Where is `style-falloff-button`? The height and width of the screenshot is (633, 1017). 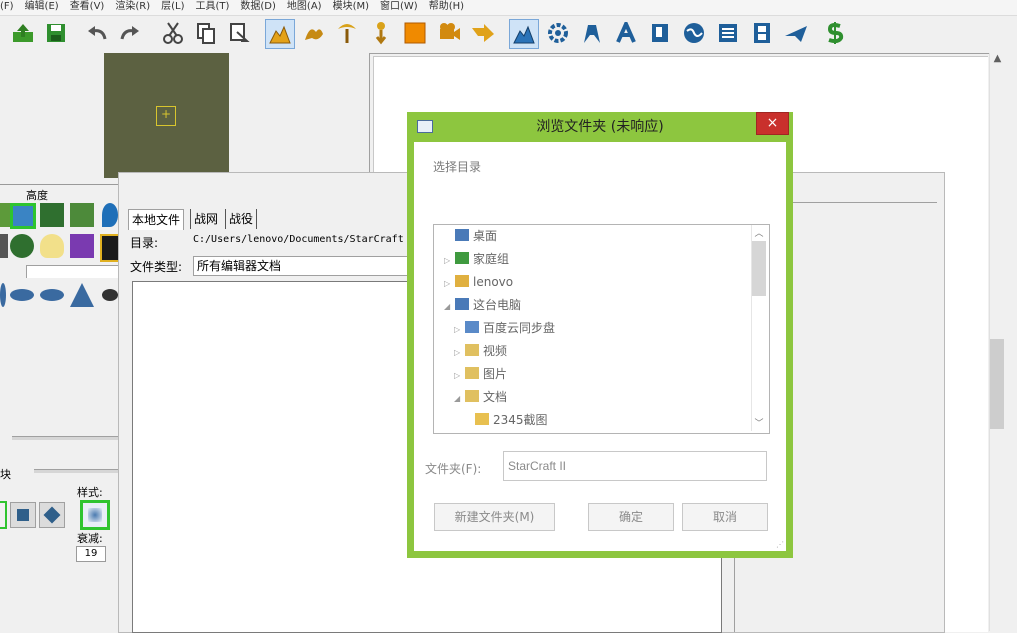
style-falloff-button is located at coordinates (95, 515).